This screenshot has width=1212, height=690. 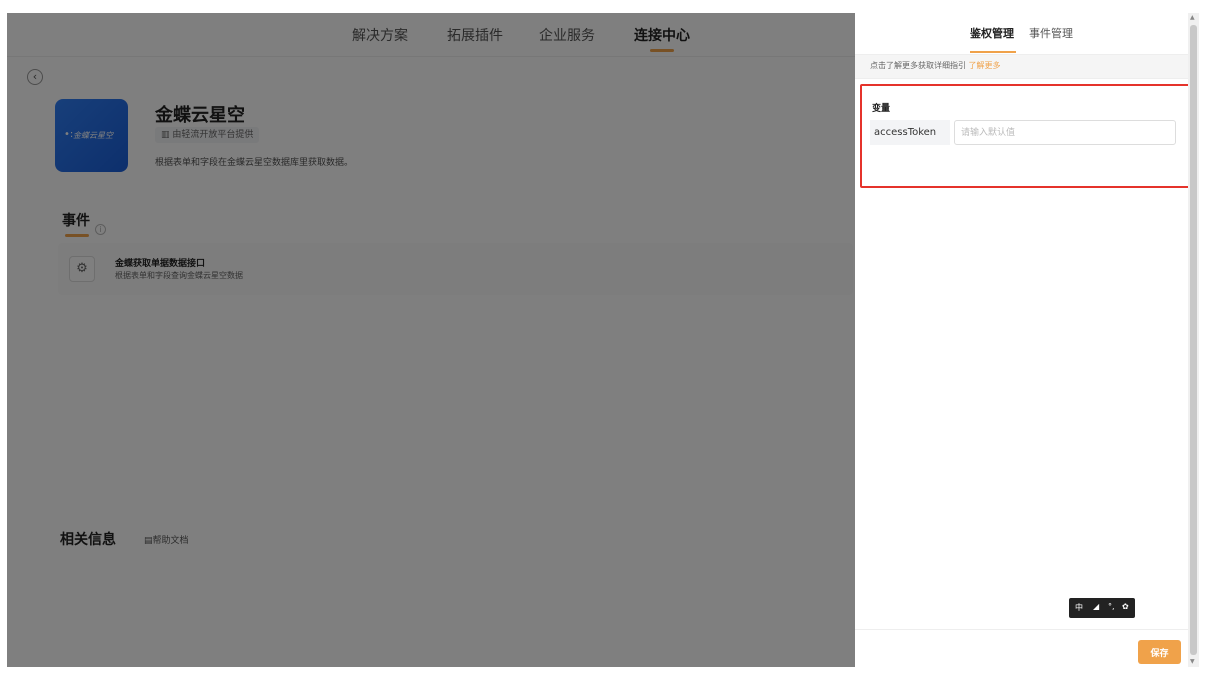 What do you see at coordinates (170, 541) in the screenshot?
I see `help-doc-label: 帮助文档` at bounding box center [170, 541].